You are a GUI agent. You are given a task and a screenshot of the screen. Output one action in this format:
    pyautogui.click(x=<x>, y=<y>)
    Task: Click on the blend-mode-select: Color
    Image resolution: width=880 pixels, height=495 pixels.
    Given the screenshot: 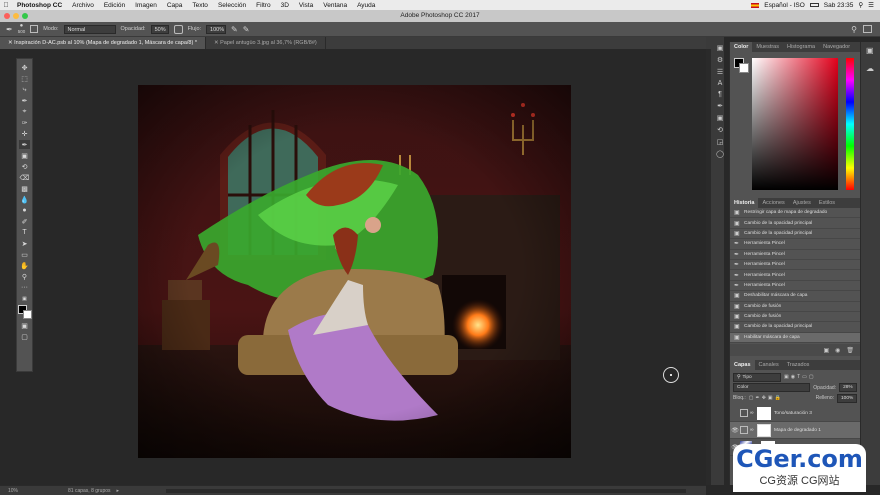 What is the action you would take?
    pyautogui.click(x=772, y=387)
    